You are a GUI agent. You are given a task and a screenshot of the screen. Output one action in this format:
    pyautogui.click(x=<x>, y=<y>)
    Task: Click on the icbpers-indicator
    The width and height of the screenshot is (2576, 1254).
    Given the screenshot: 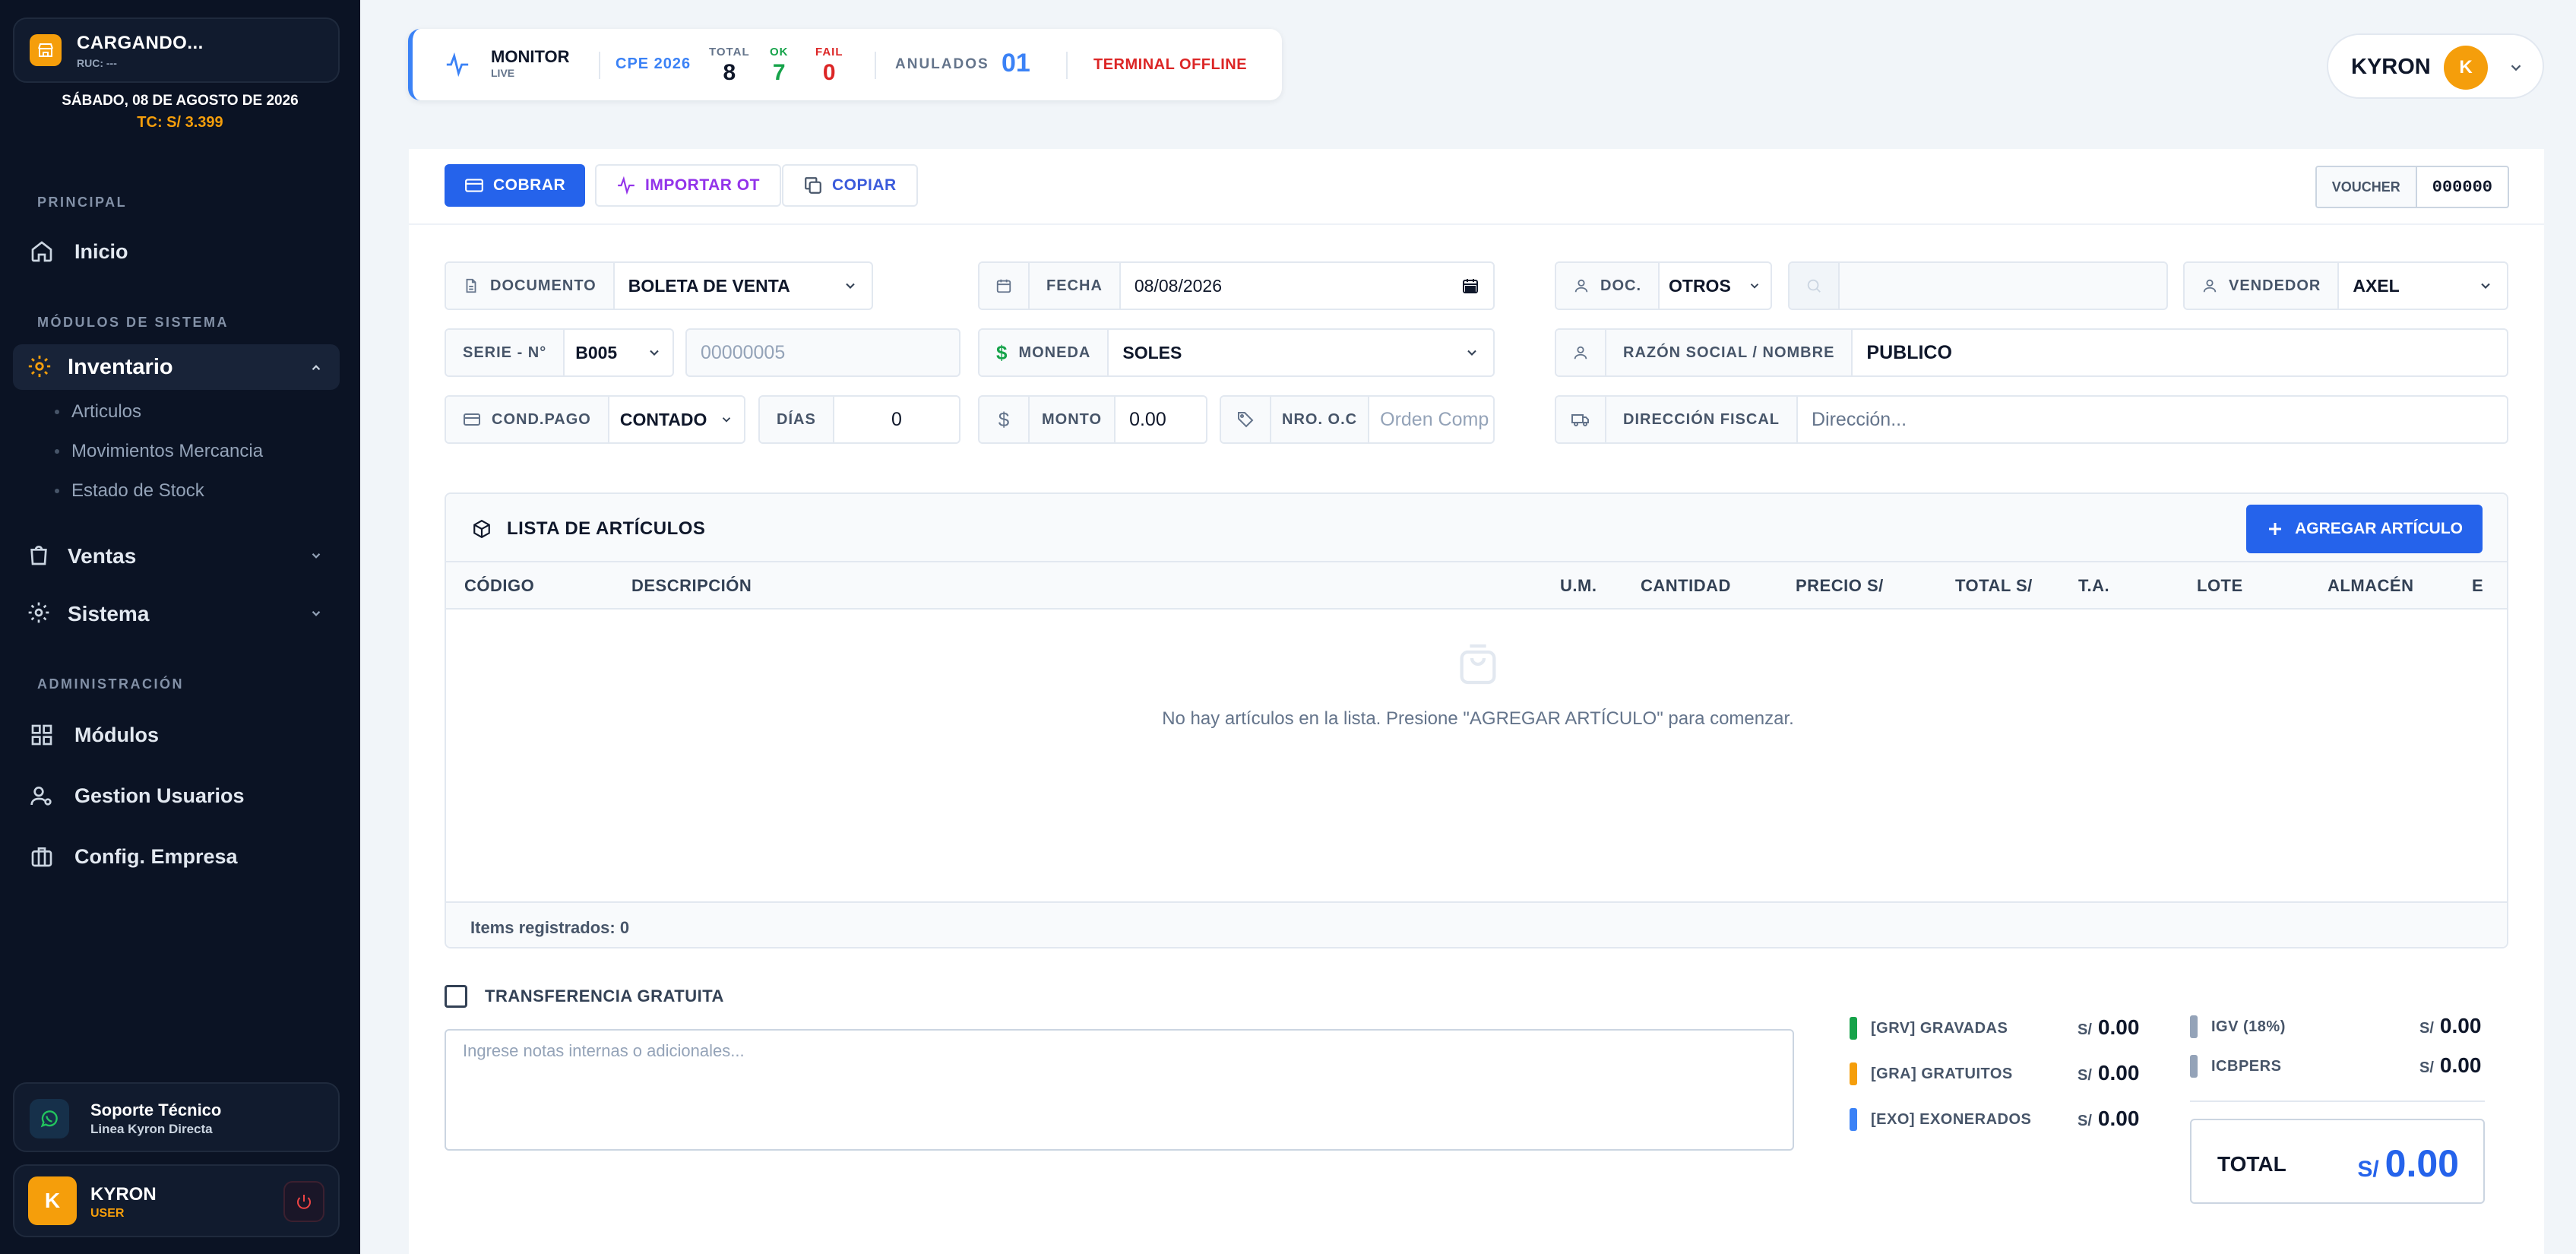 What is the action you would take?
    pyautogui.click(x=2194, y=1066)
    